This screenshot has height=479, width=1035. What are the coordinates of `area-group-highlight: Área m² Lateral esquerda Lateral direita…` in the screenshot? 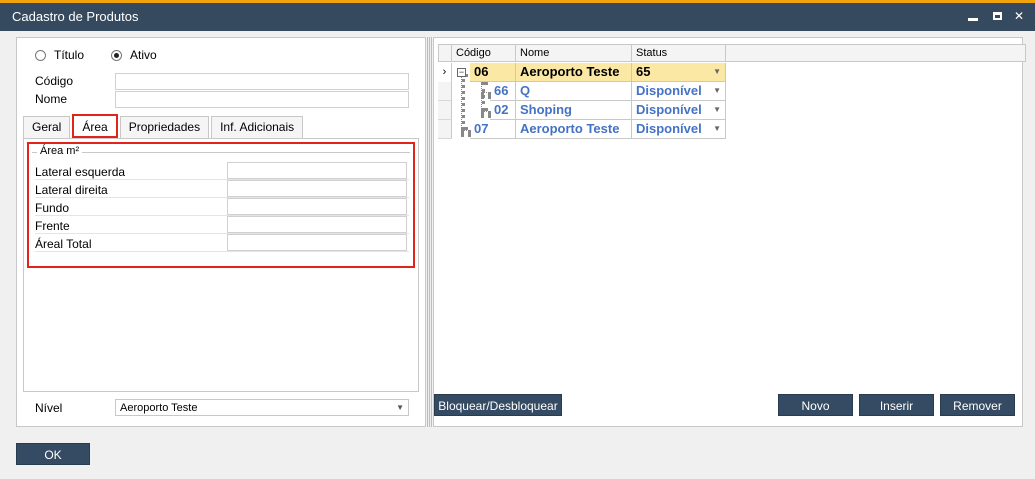 It's located at (221, 205).